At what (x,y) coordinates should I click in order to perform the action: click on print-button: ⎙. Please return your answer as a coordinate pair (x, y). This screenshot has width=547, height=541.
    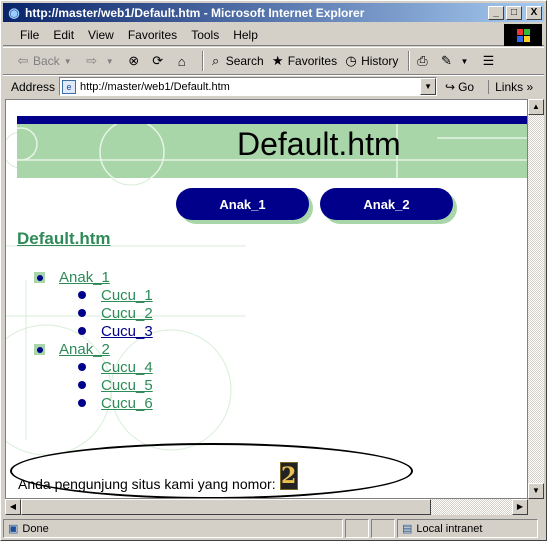
    Looking at the image, I should click on (423, 61).